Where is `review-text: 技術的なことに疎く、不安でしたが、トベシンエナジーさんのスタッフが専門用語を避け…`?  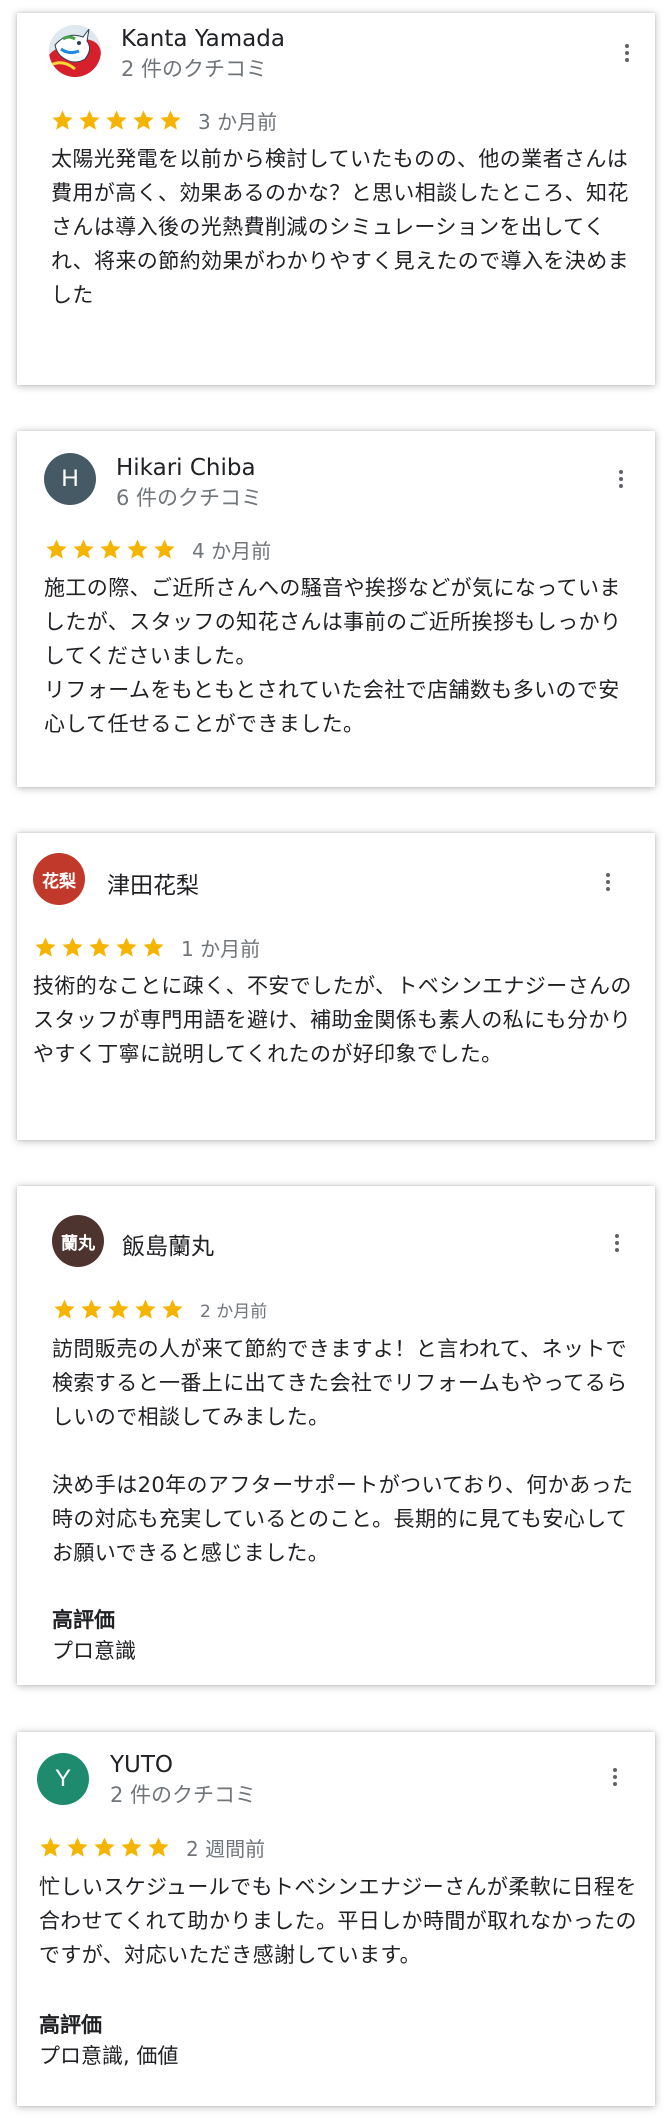 review-text: 技術的なことに疎く、不安でしたが、トベシンエナジーさんのスタッフが専門用語を避け… is located at coordinates (332, 1020).